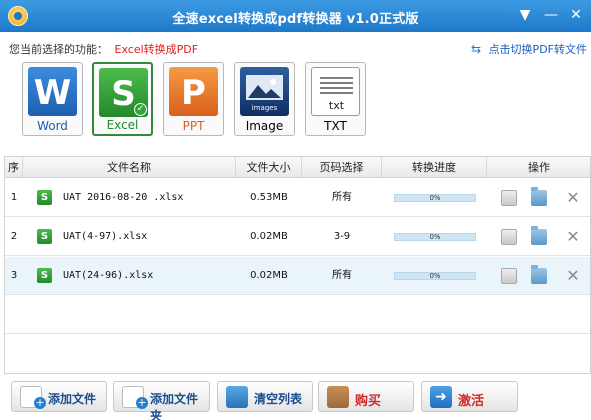 Image resolution: width=591 pixels, height=420 pixels. I want to click on txt-icon: txt, so click(335, 91).